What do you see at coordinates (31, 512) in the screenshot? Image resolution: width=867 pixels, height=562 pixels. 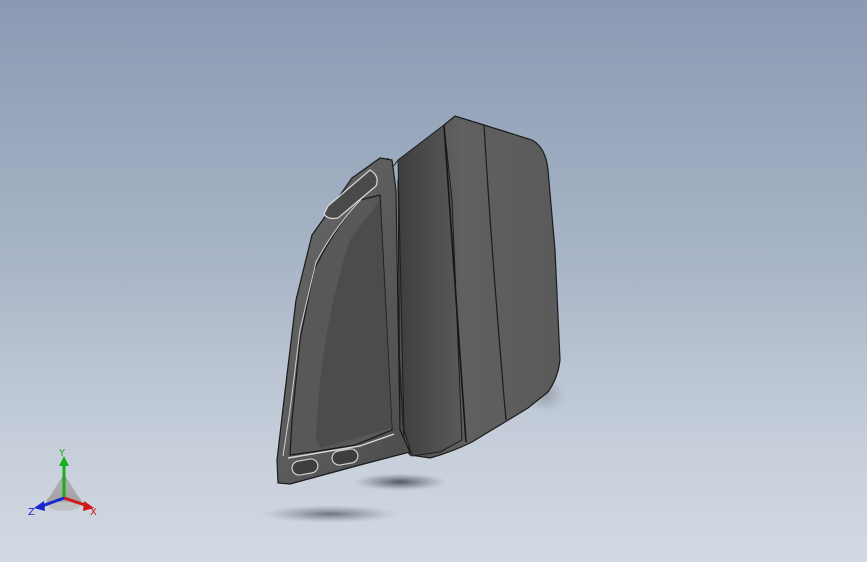 I see `z-axis-label: Z` at bounding box center [31, 512].